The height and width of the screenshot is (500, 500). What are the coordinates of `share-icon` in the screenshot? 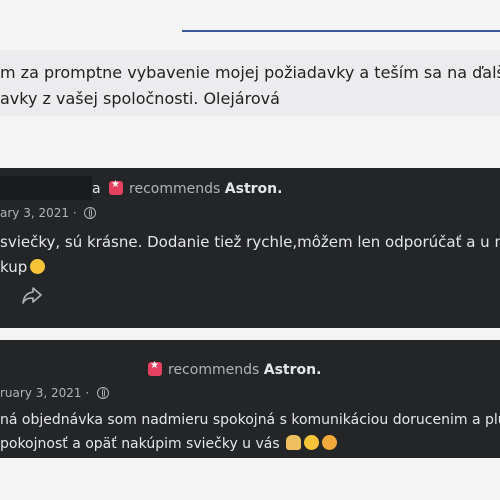 It's located at (32, 295).